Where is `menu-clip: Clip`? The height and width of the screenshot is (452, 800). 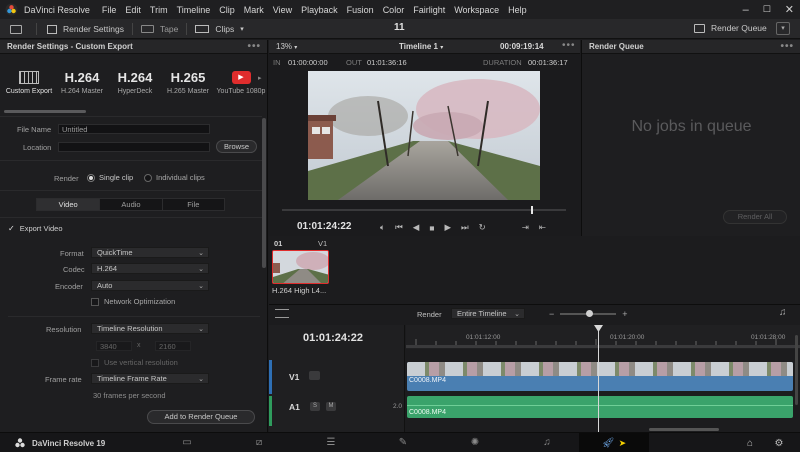 menu-clip: Clip is located at coordinates (227, 10).